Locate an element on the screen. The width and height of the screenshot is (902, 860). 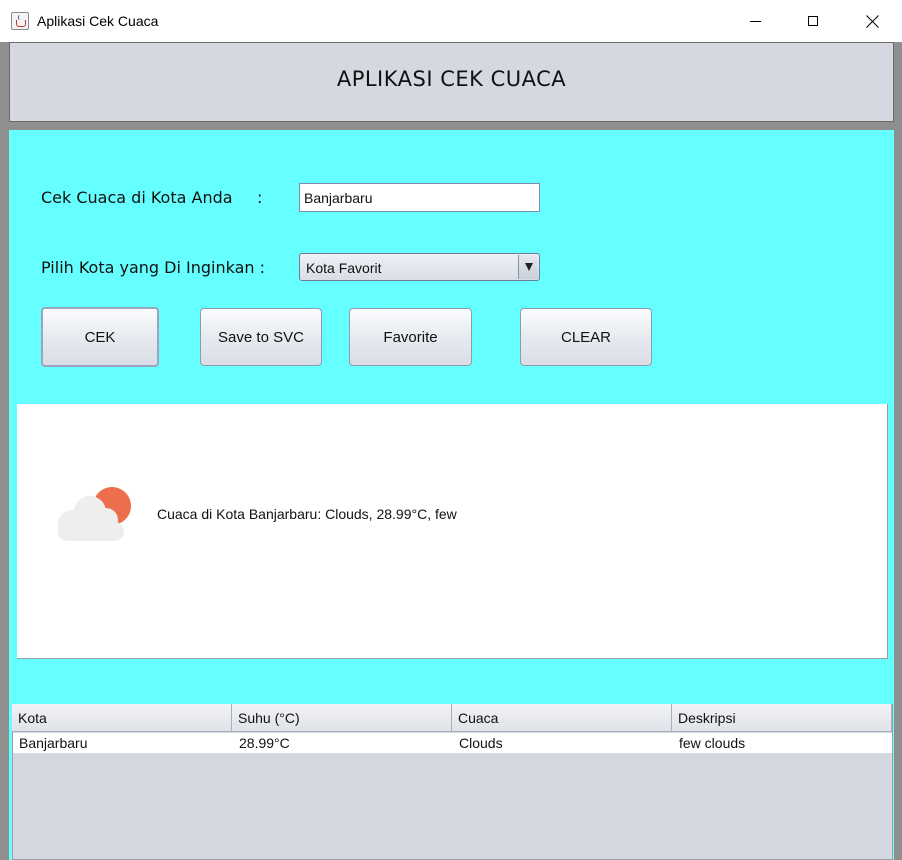
maximize-icon is located at coordinates (813, 21).